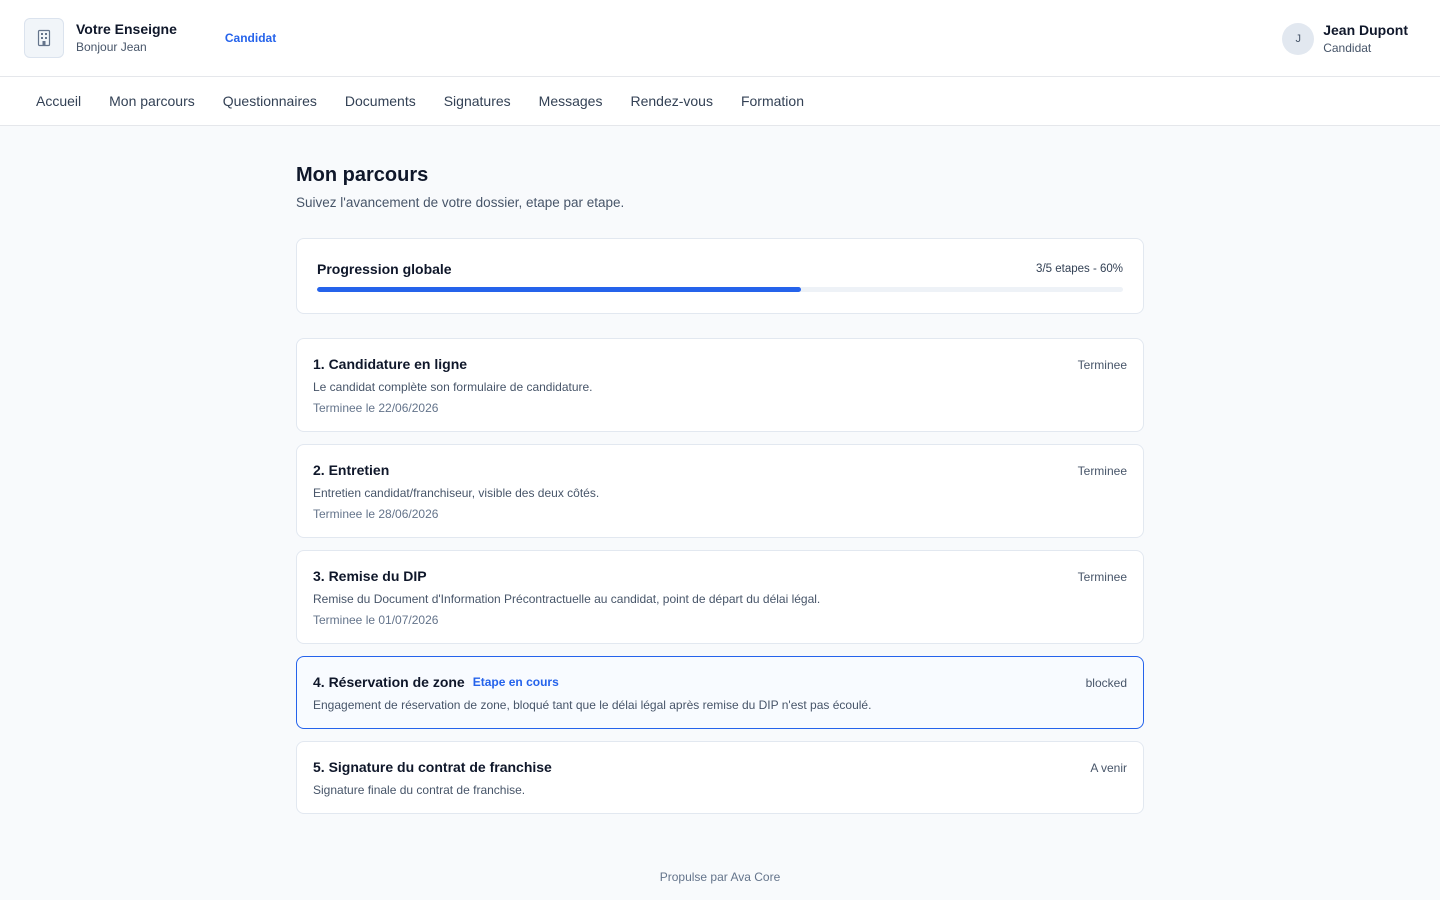  What do you see at coordinates (126, 38) in the screenshot?
I see `brand-block: Votre Enseigne Bonjour Jean` at bounding box center [126, 38].